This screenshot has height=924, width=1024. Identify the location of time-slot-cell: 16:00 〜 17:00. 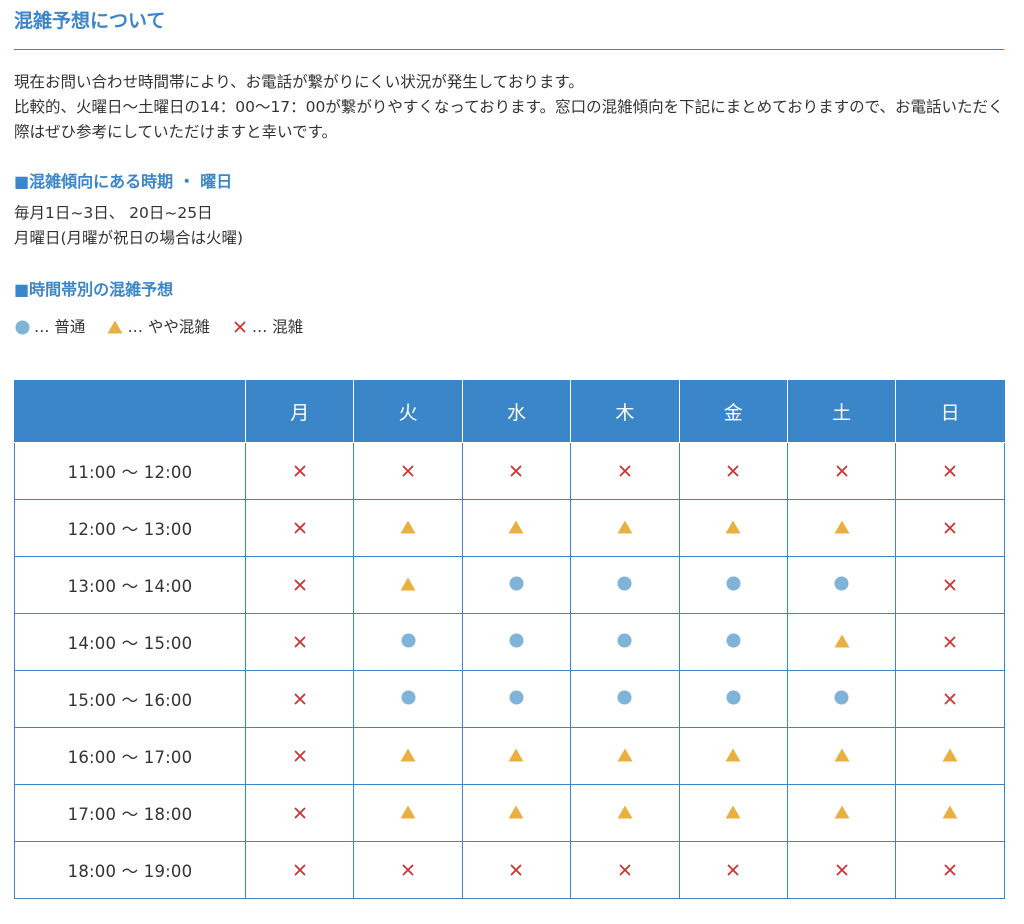
(130, 756).